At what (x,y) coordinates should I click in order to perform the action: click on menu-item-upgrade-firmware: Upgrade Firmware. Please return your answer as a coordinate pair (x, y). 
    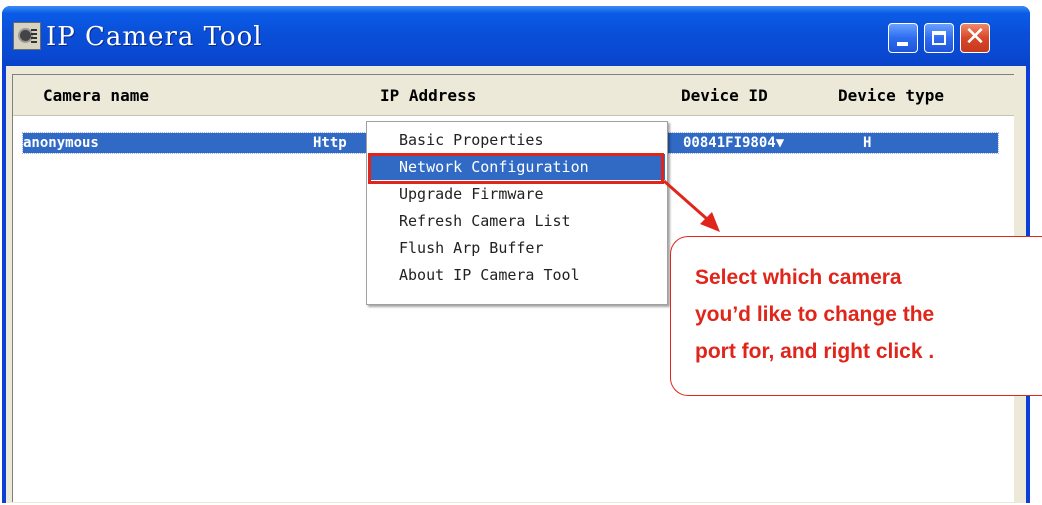
    Looking at the image, I should click on (517, 194).